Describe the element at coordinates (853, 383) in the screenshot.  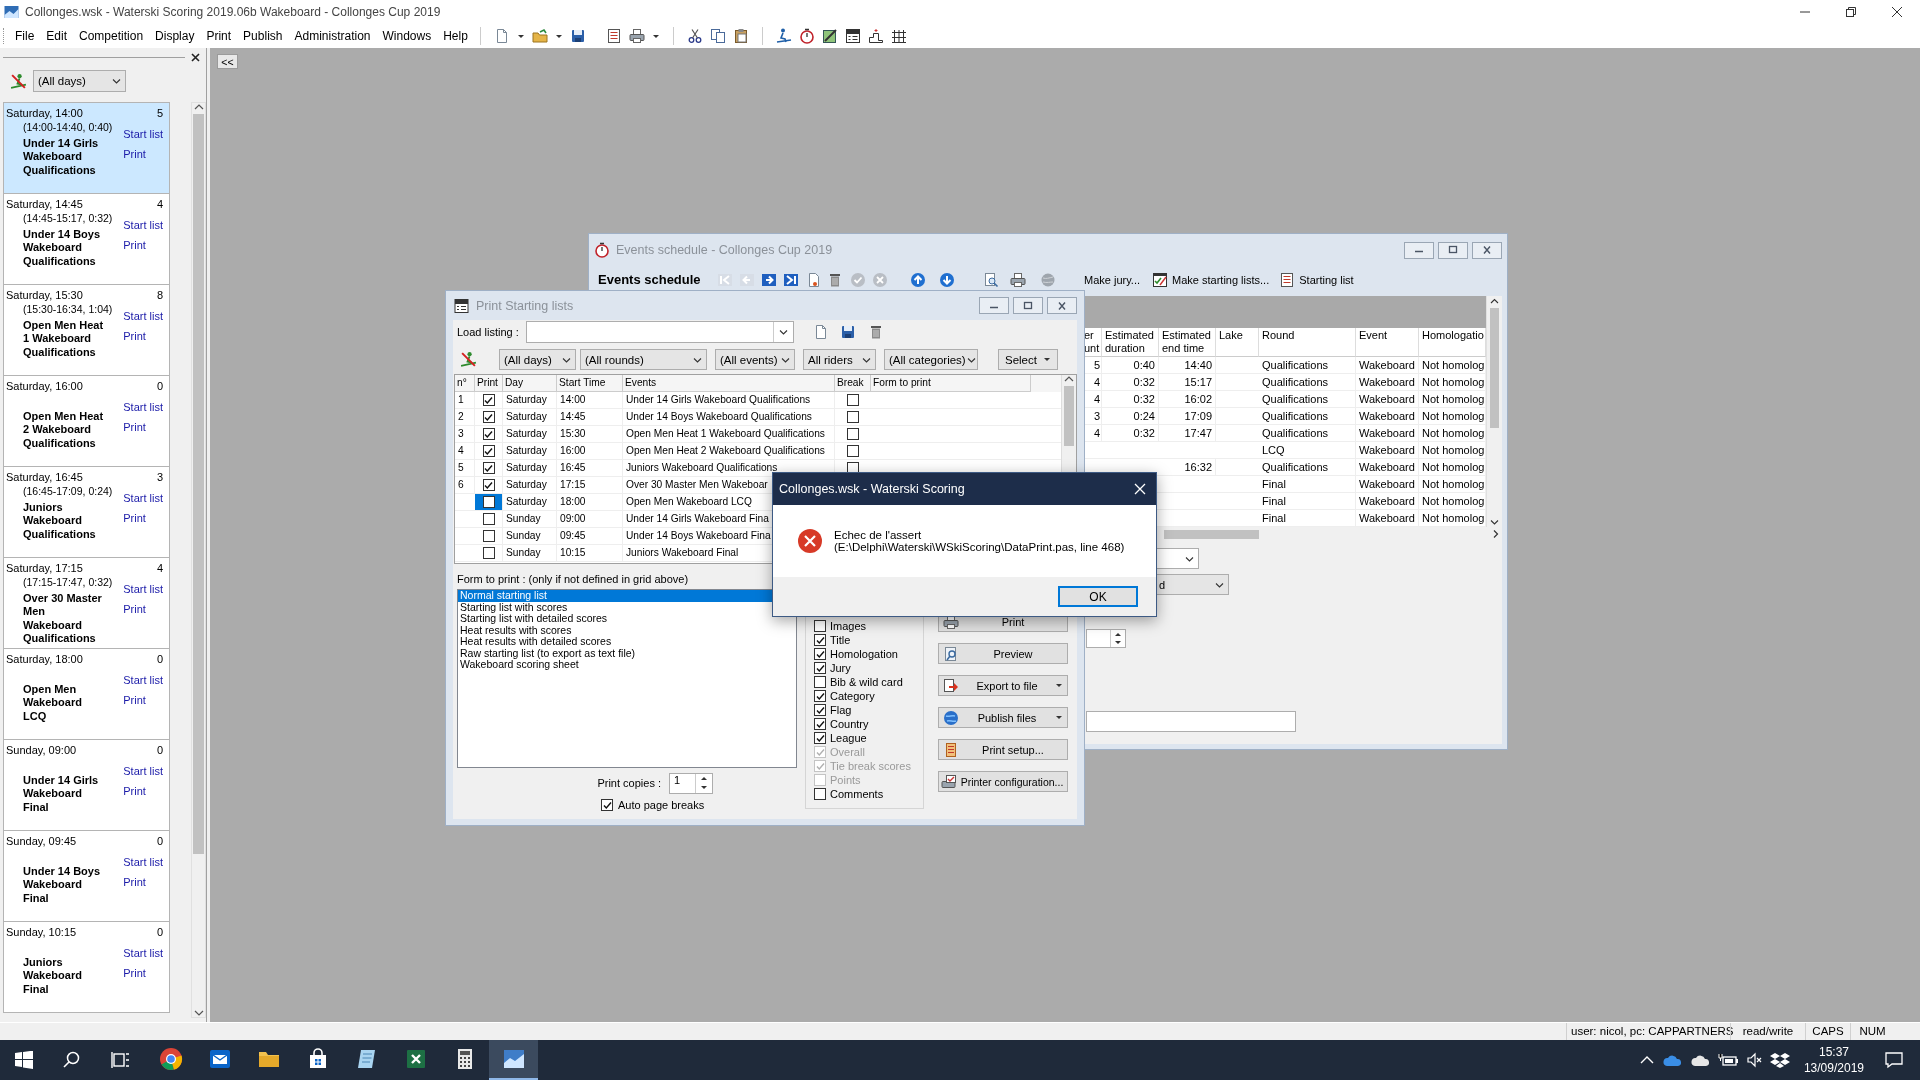
I see `column-header: Break` at that location.